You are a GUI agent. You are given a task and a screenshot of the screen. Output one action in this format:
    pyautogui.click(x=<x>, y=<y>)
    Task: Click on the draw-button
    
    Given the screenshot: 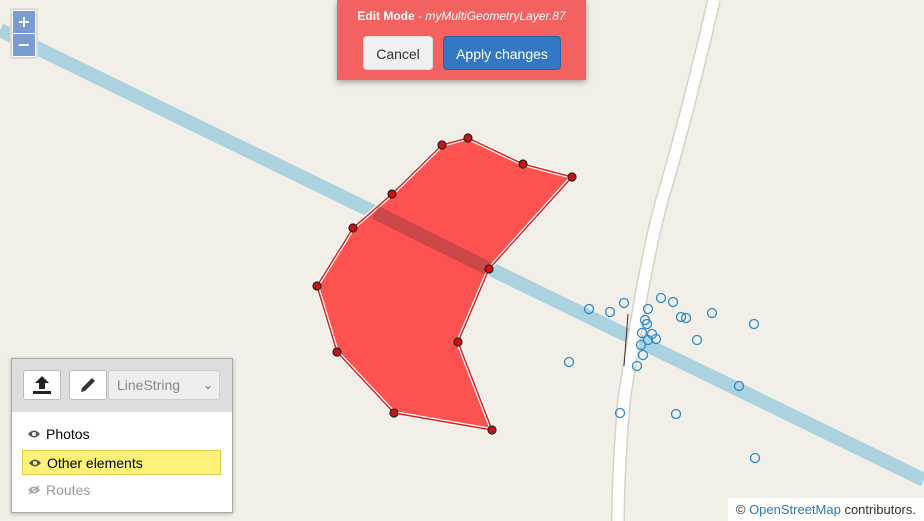 What is the action you would take?
    pyautogui.click(x=88, y=385)
    